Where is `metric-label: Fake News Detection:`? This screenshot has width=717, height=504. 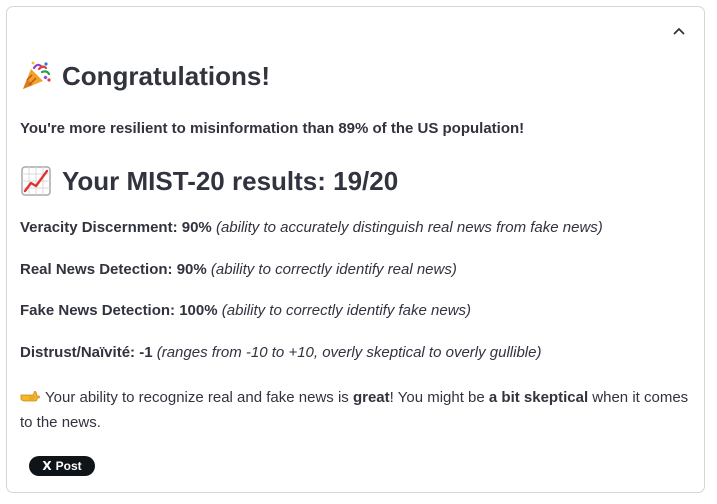
metric-label: Fake News Detection: is located at coordinates (98, 310).